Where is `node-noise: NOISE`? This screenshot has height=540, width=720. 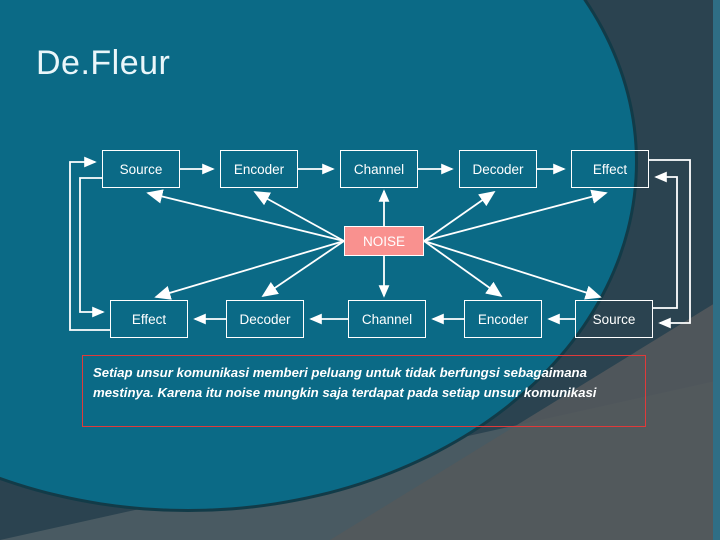
node-noise: NOISE is located at coordinates (384, 241).